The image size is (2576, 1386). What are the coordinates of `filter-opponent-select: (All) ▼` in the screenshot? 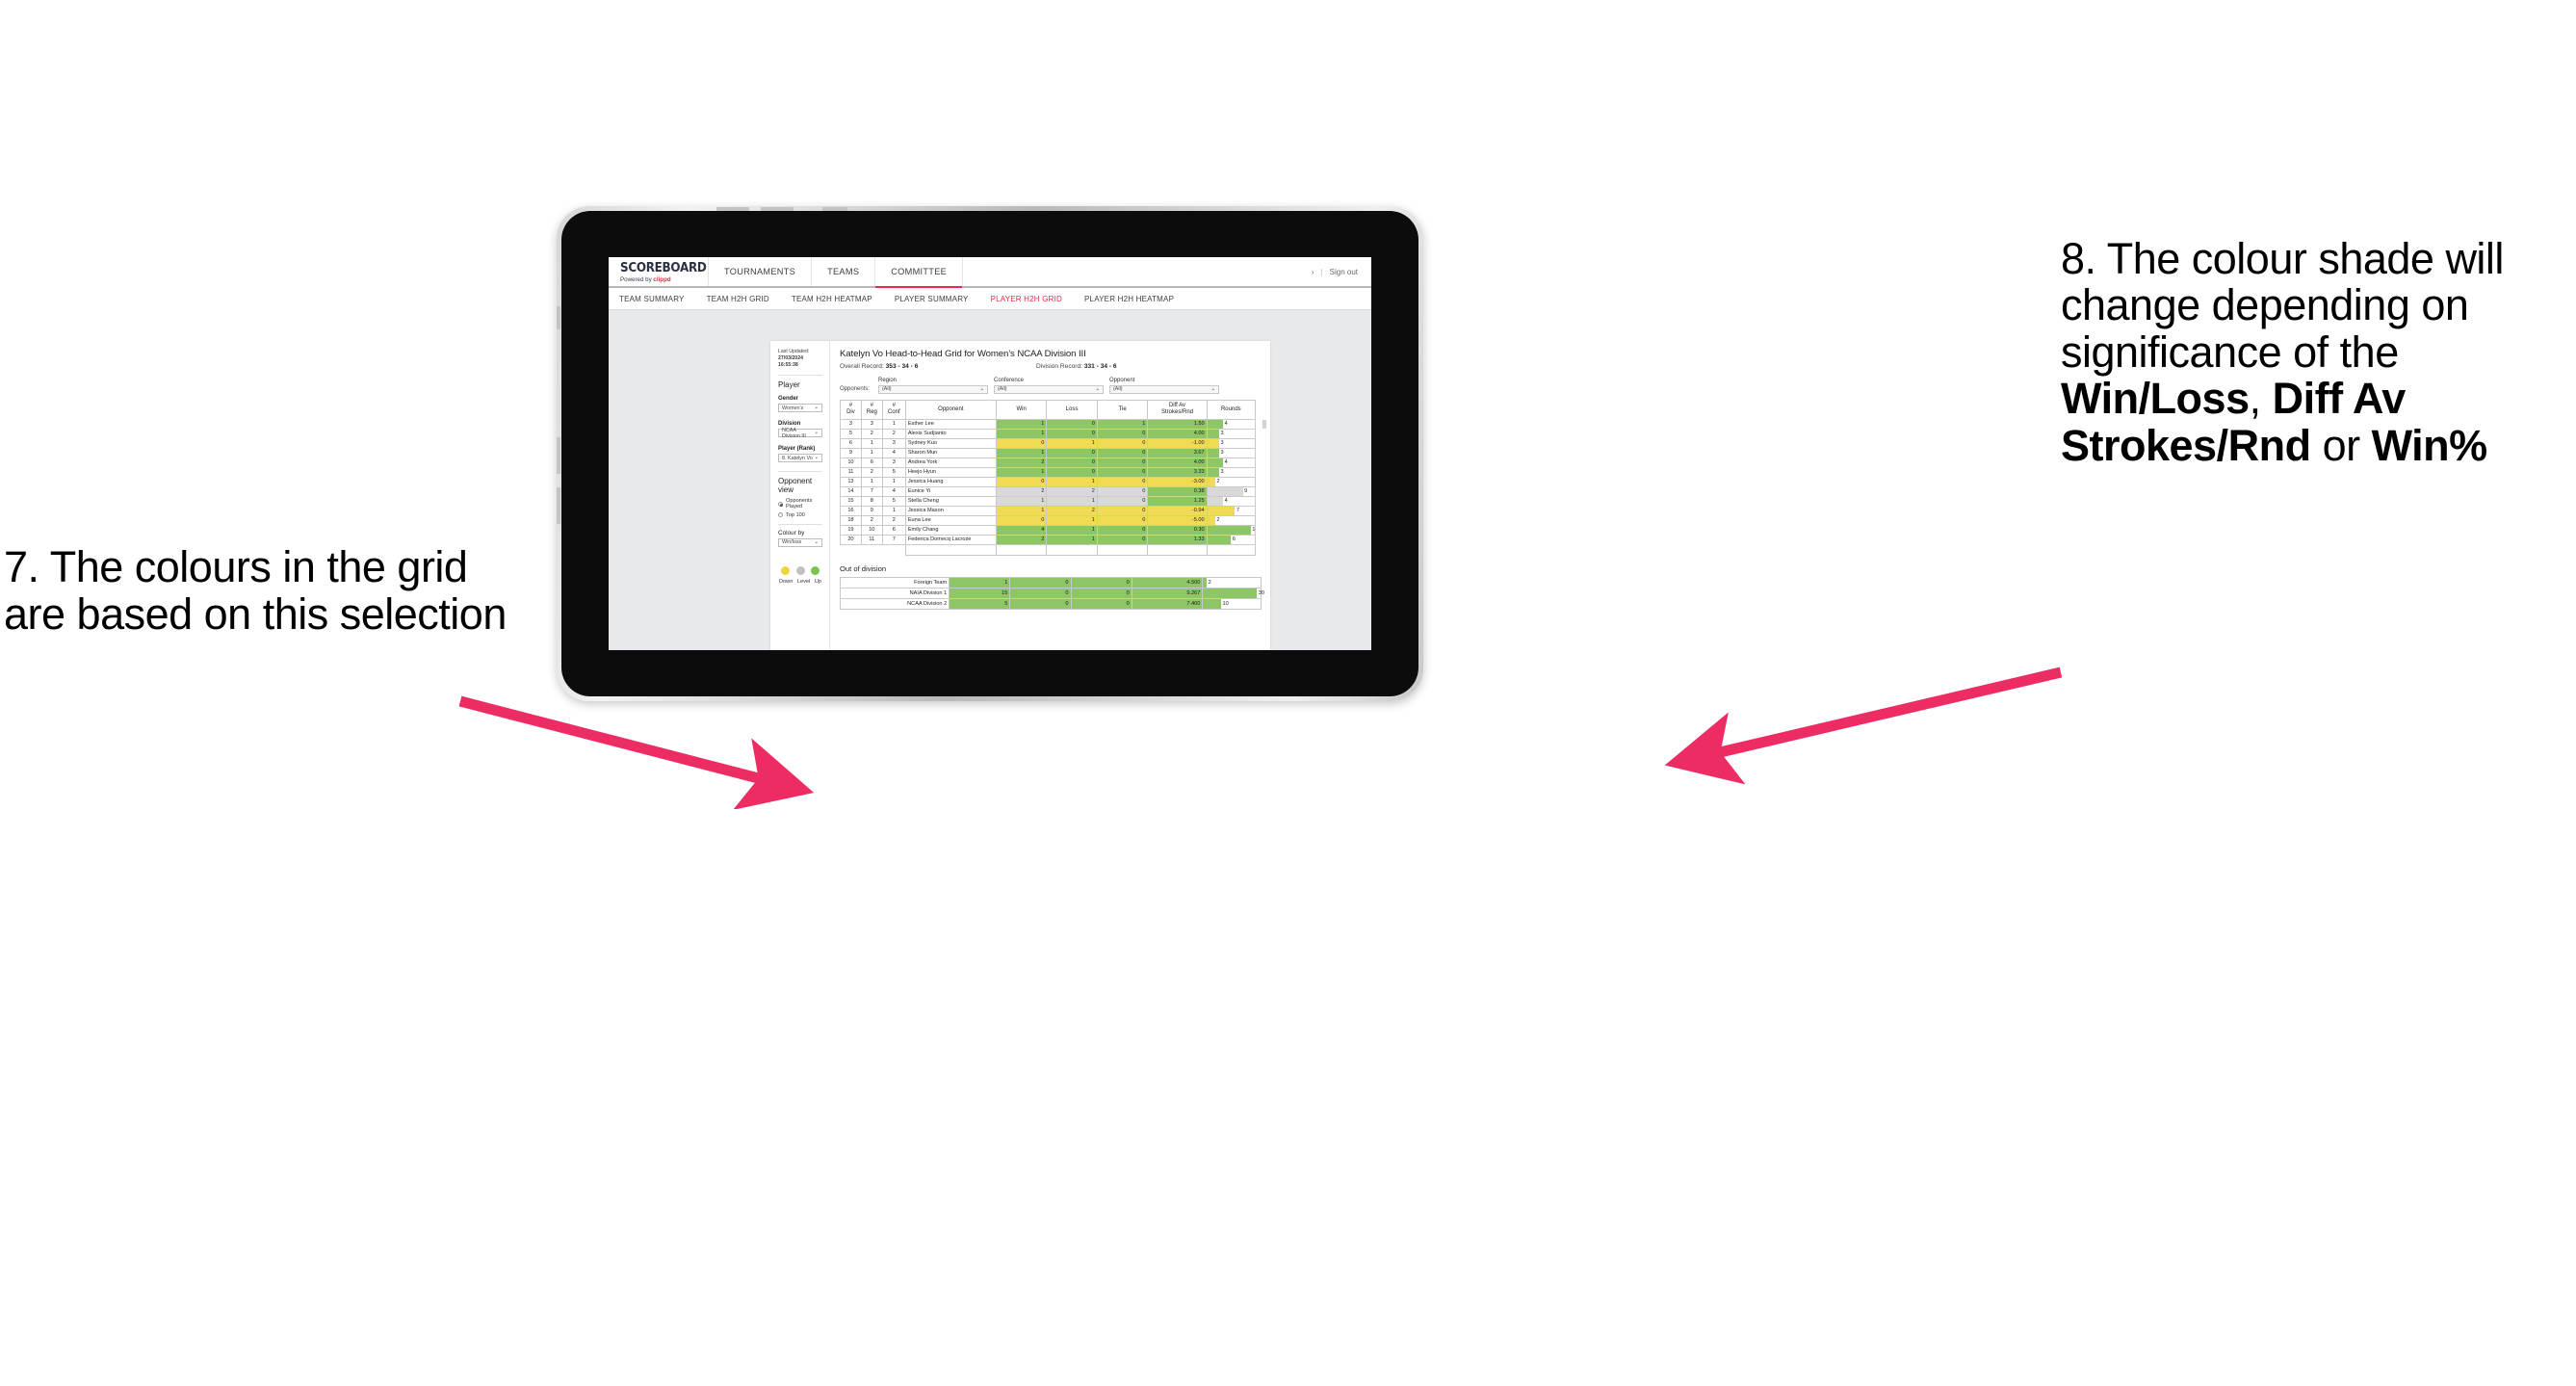 It's located at (1164, 389).